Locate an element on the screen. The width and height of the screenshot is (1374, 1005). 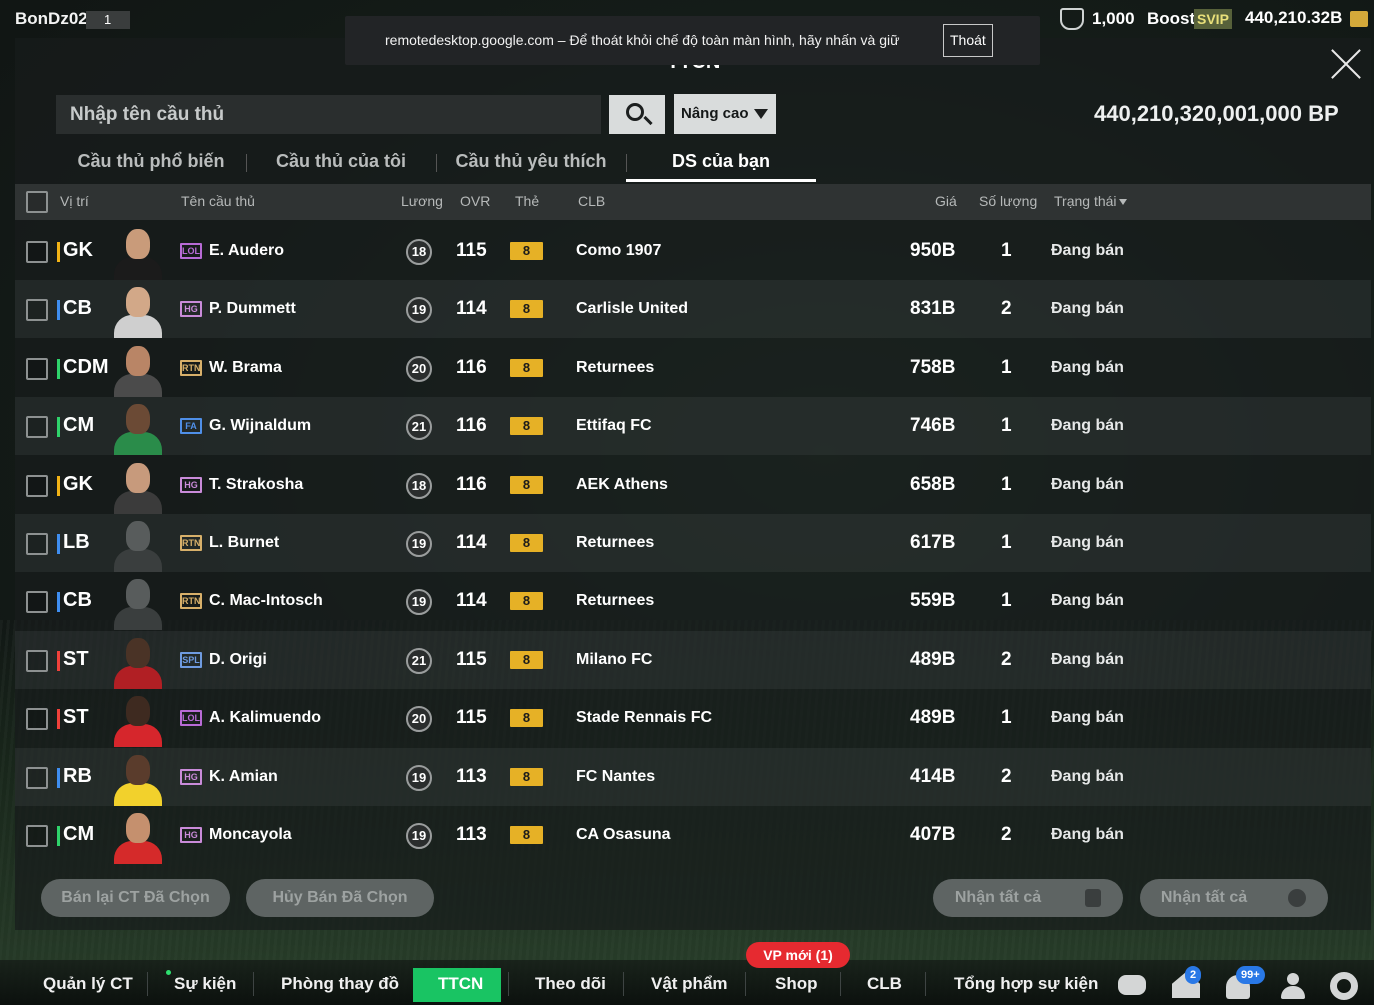
player-name: W. Brama is located at coordinates (245, 368).